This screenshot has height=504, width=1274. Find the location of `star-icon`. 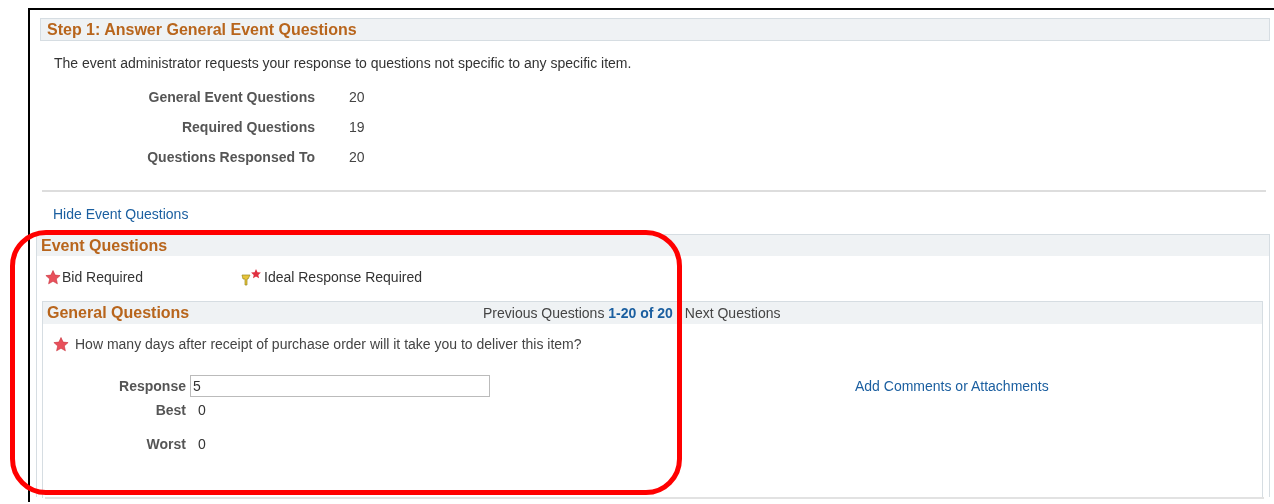

star-icon is located at coordinates (53, 277).